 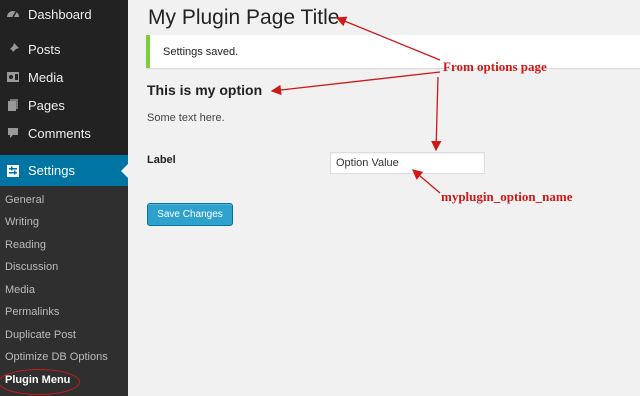 I want to click on arrow-to-input-name, so click(x=426, y=181).